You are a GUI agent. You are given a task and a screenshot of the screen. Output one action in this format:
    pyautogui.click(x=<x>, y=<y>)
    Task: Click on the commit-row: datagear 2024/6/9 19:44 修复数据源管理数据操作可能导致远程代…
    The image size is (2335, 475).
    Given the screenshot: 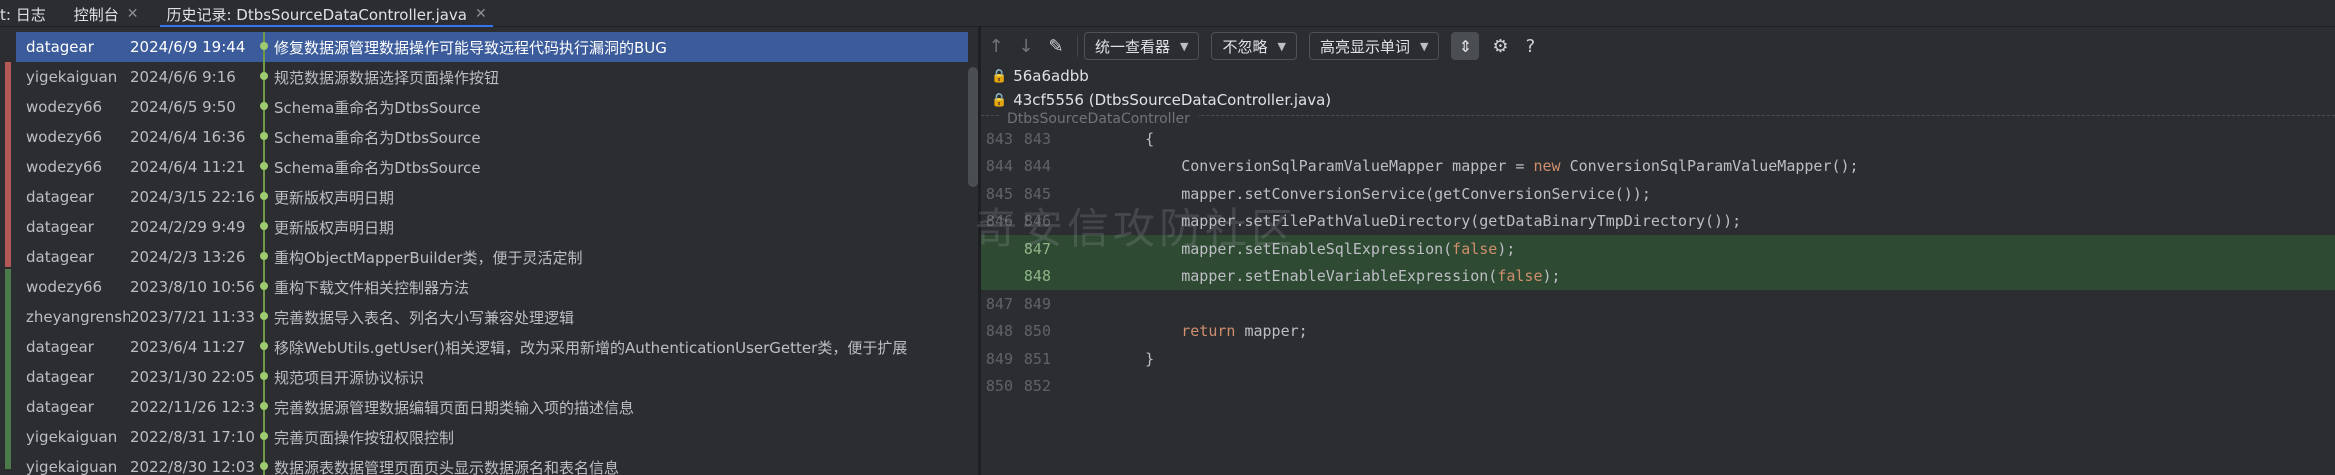 What is the action you would take?
    pyautogui.click(x=492, y=47)
    